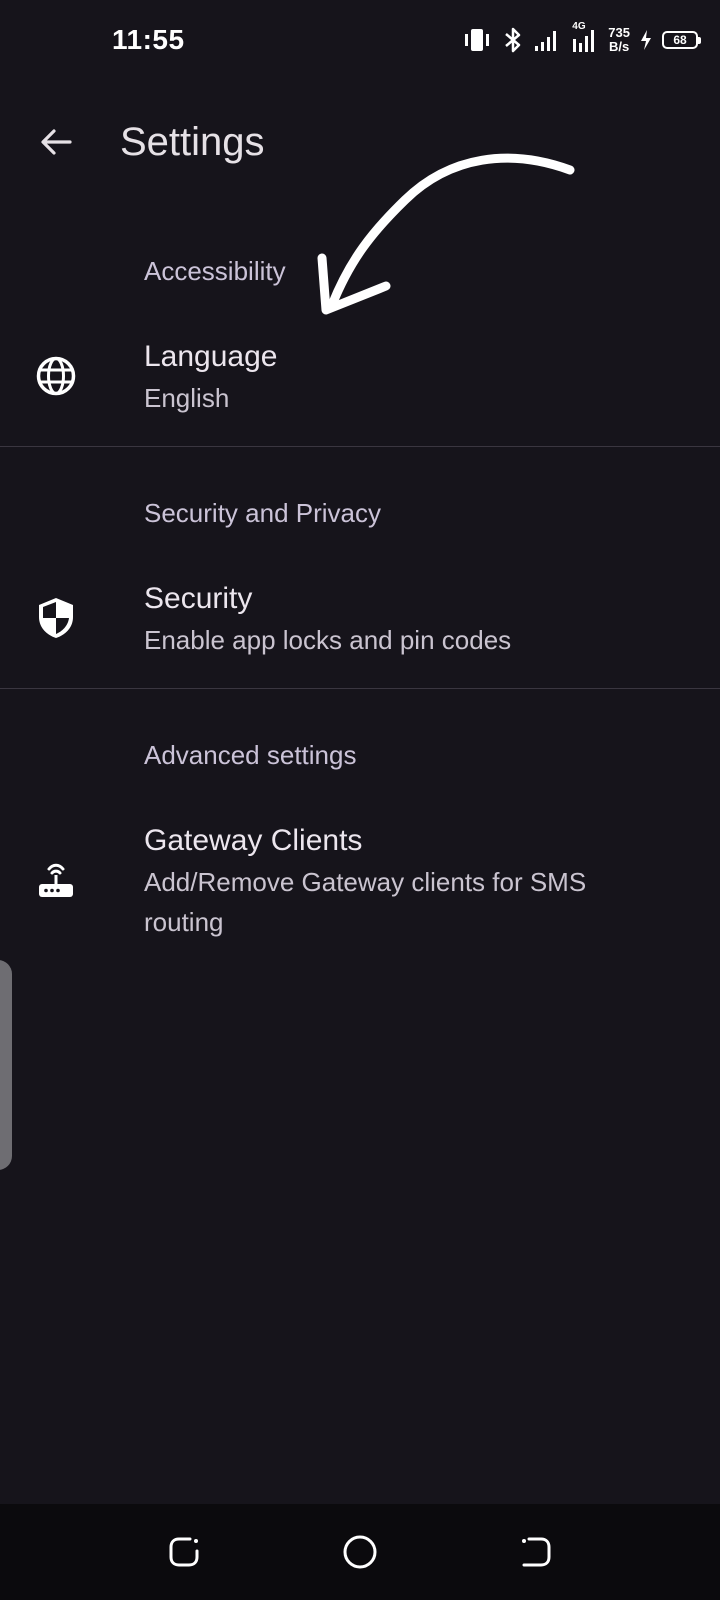  Describe the element at coordinates (253, 840) in the screenshot. I see `setting-title: Gateway Clients` at that location.